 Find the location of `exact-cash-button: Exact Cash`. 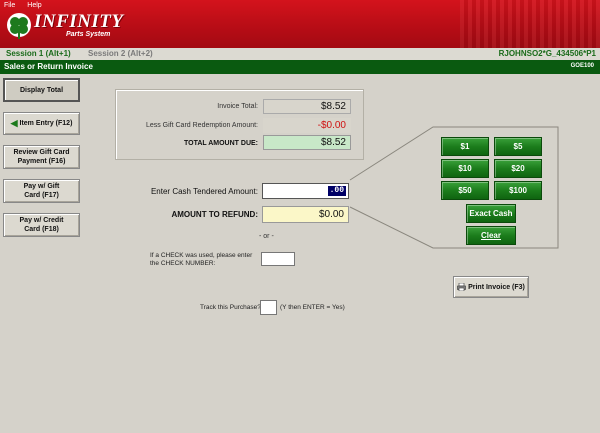

exact-cash-button: Exact Cash is located at coordinates (491, 213).